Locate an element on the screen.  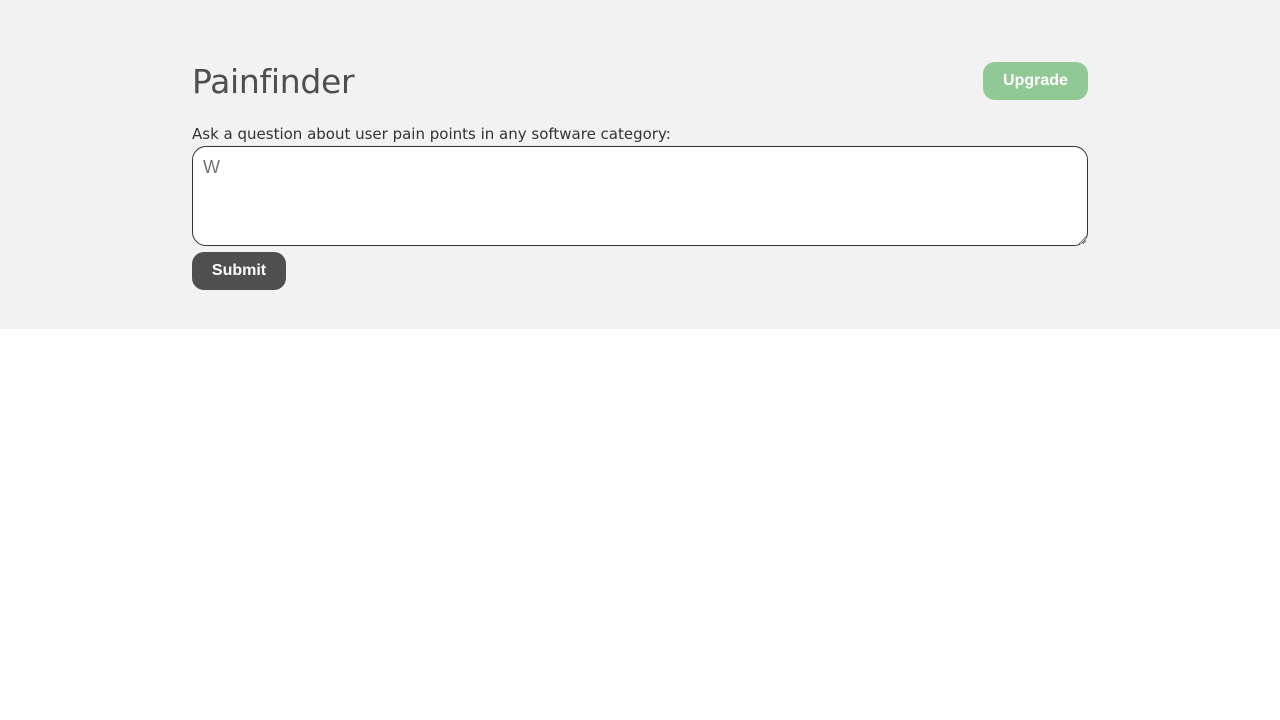
page-title: Painfinder is located at coordinates (273, 81).